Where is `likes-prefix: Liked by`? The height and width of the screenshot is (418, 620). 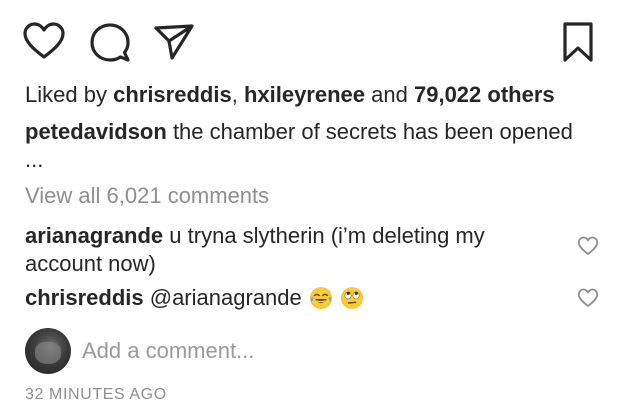 likes-prefix: Liked by is located at coordinates (66, 94).